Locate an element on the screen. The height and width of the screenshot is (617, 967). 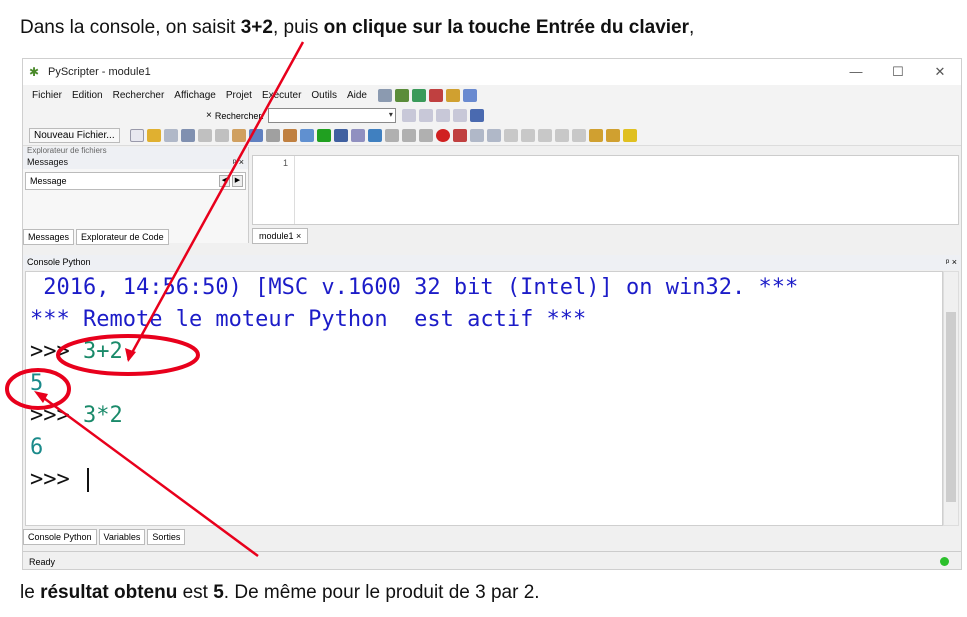
tab-sorties: Sorties is located at coordinates (166, 537).